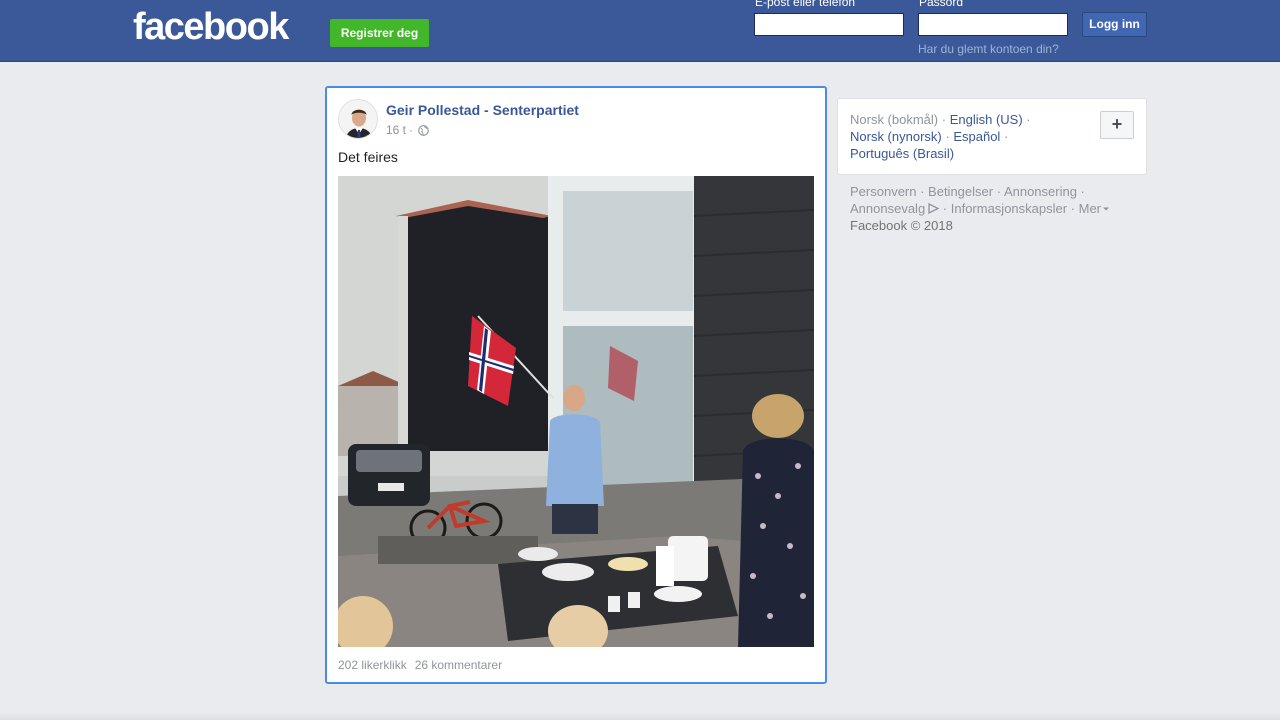  I want to click on comments-count: 26 kommentarer, so click(458, 665).